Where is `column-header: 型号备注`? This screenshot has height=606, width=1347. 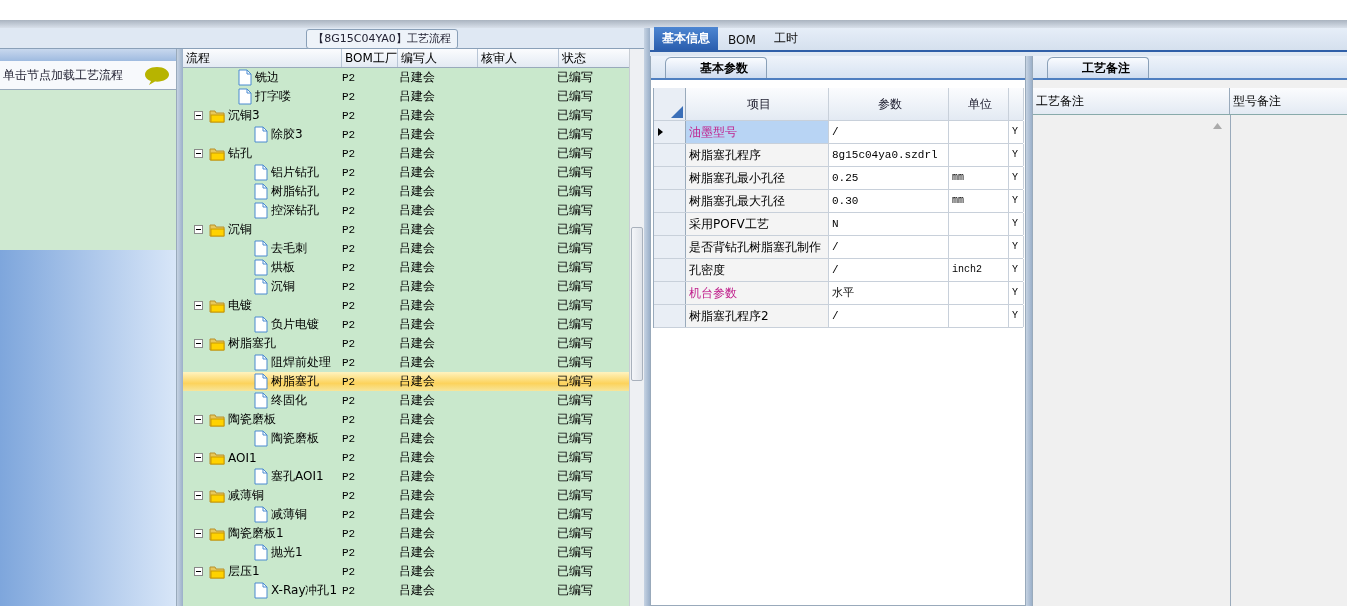 column-header: 型号备注 is located at coordinates (1288, 101).